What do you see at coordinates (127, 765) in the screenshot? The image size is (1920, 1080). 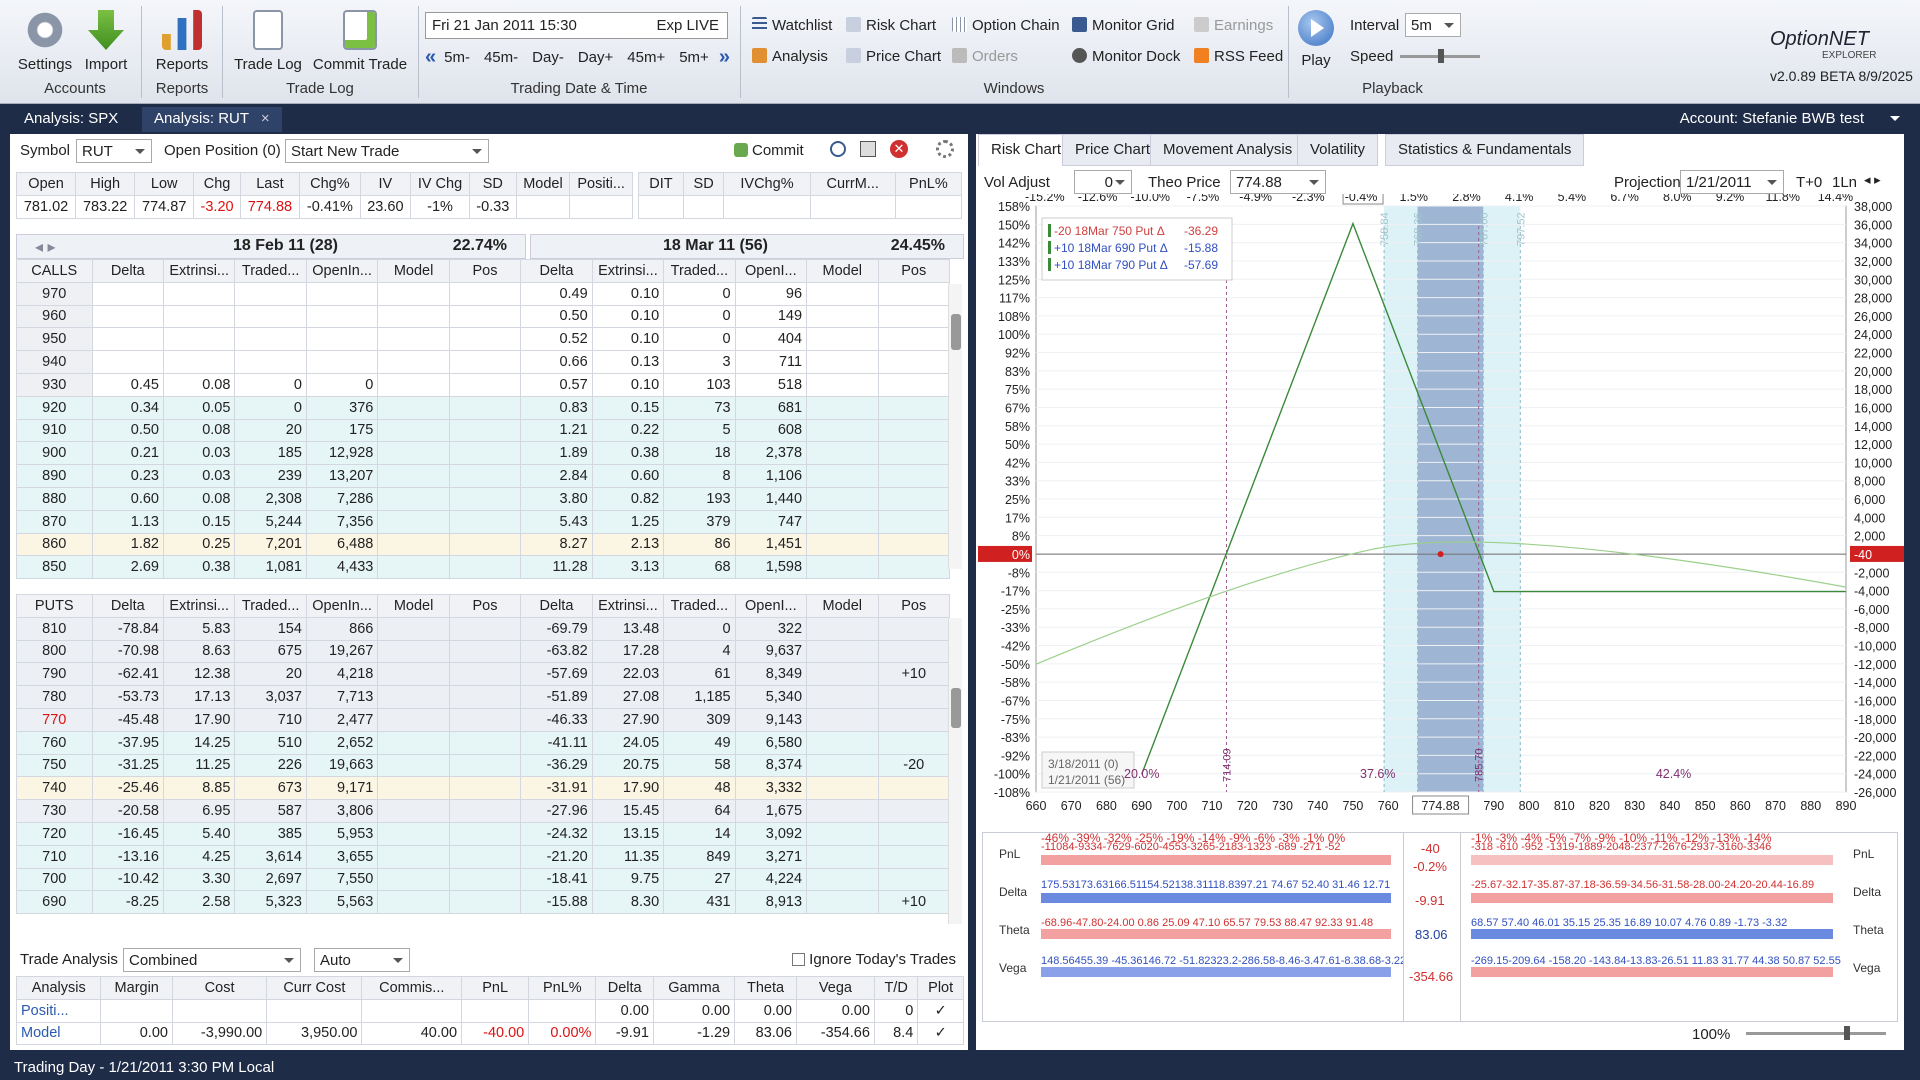 I see `option-cell: -31.25` at bounding box center [127, 765].